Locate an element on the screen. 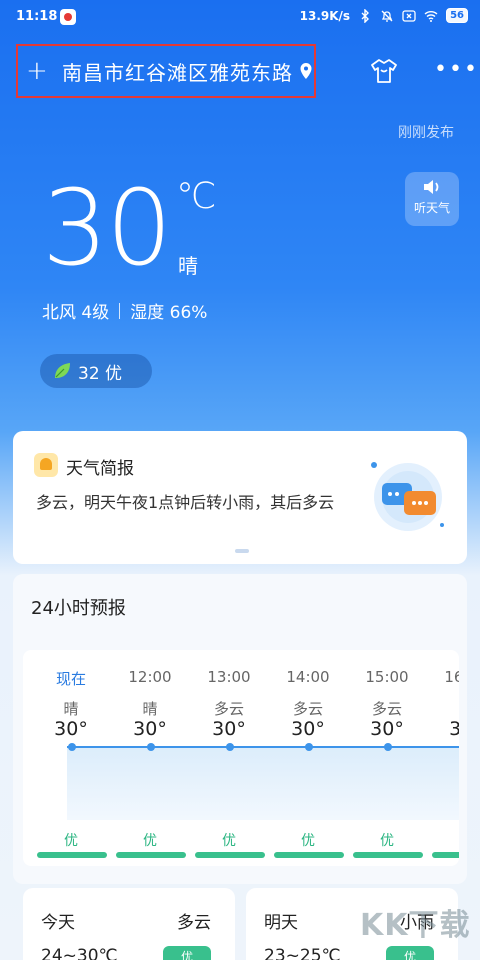 The height and width of the screenshot is (960, 480). wifi-icon is located at coordinates (431, 16).